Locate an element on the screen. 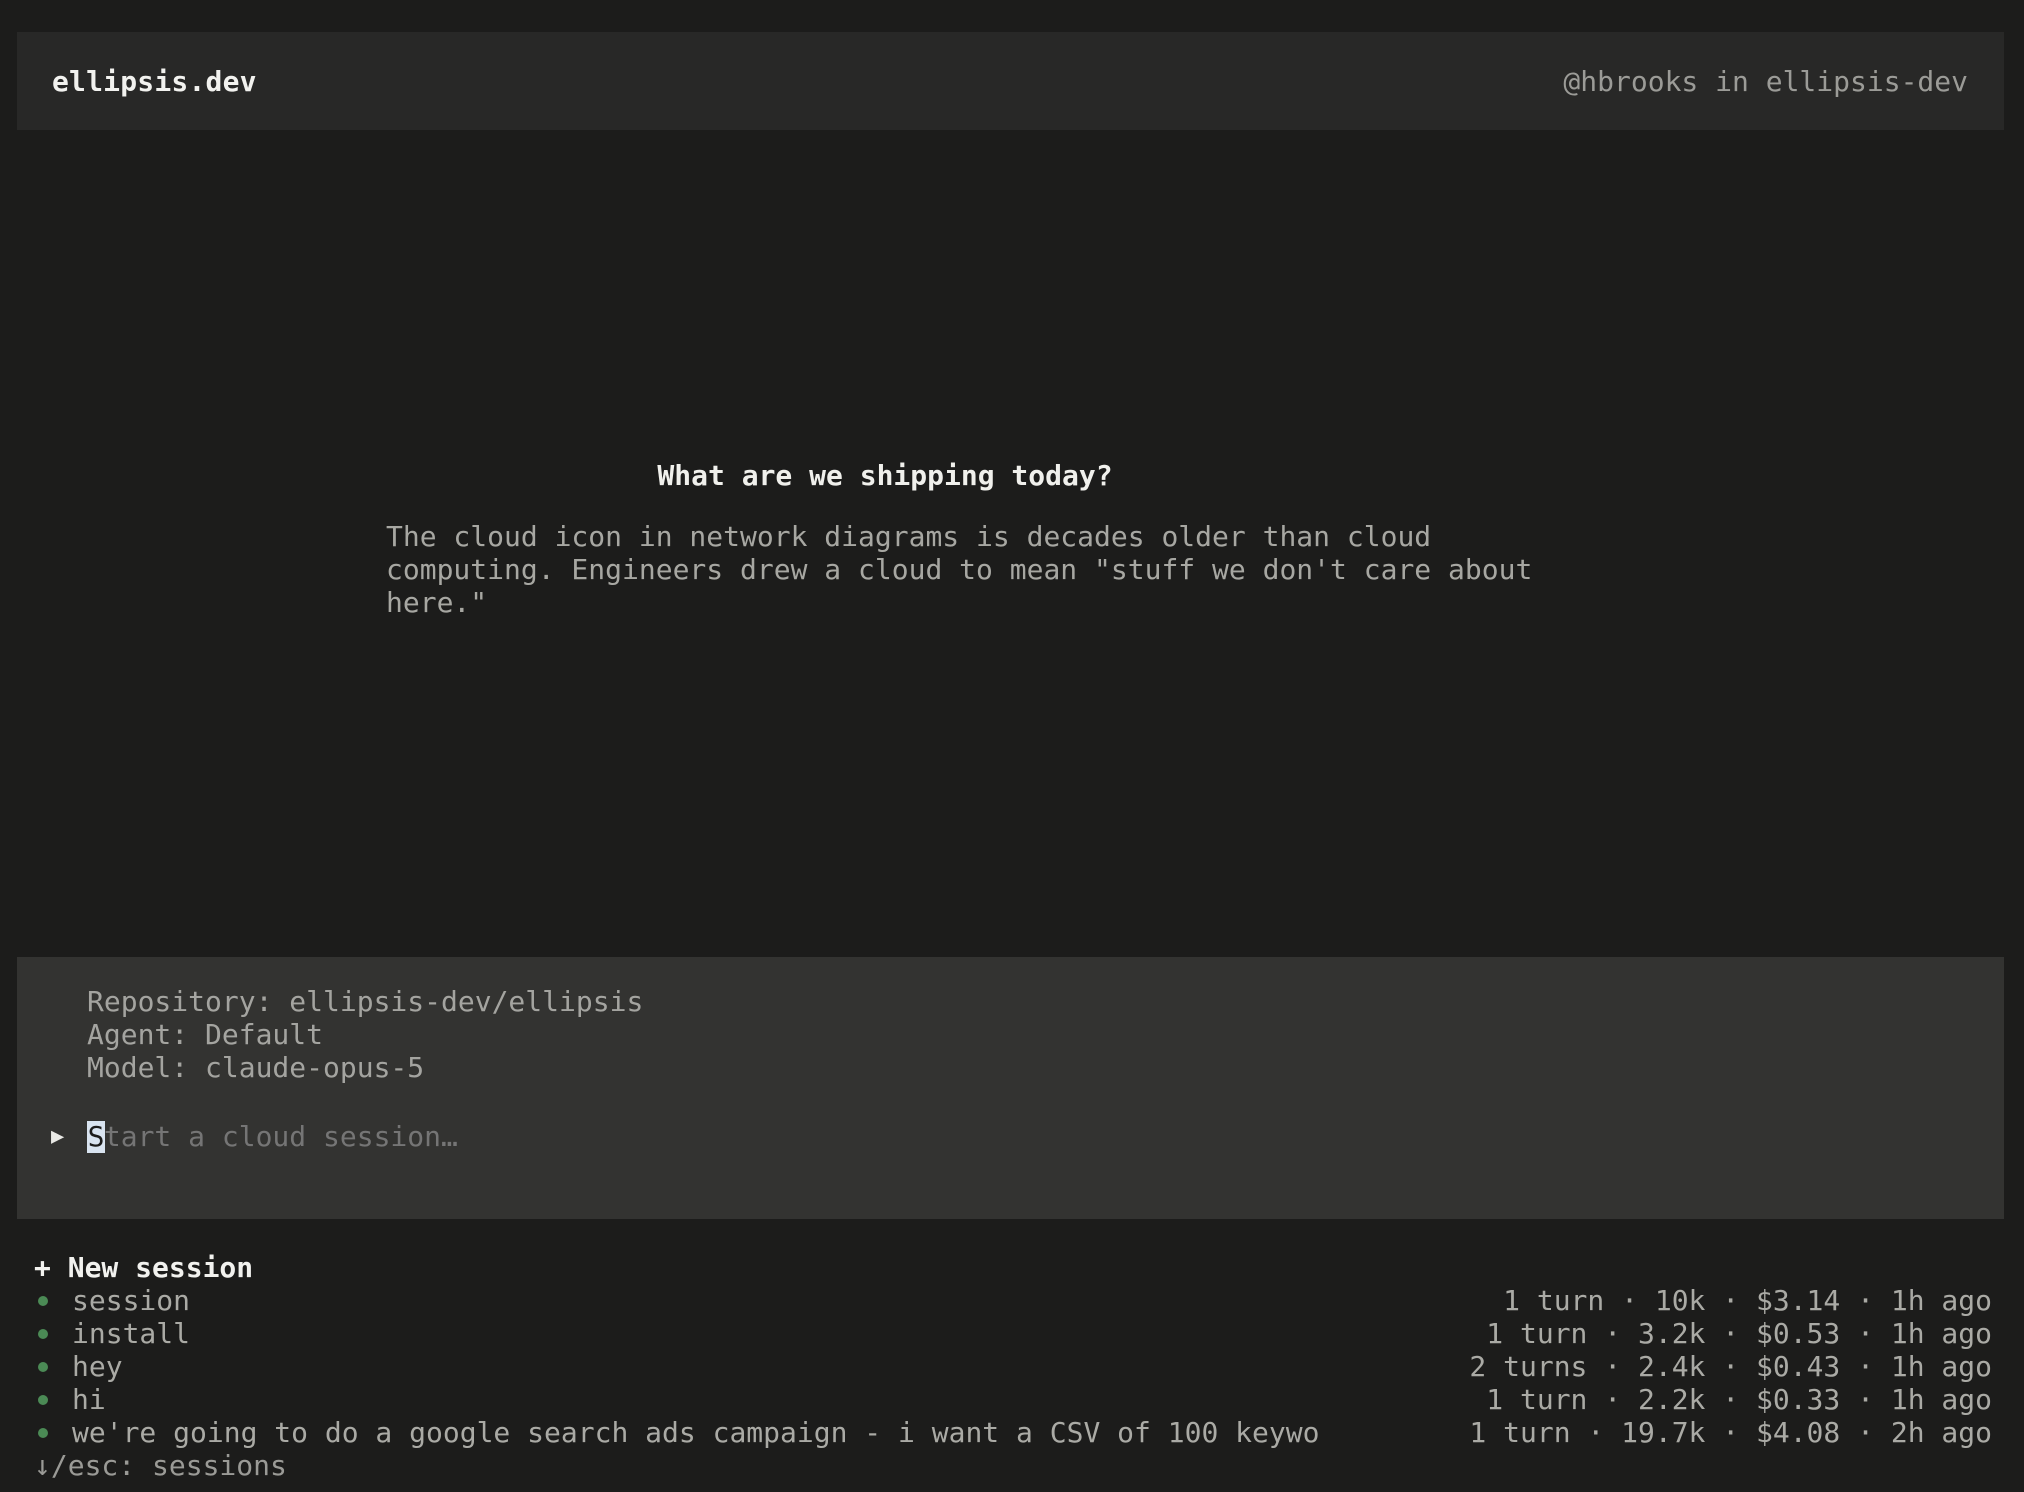  prompt-arrow-icon: ▶ is located at coordinates (58, 1136).